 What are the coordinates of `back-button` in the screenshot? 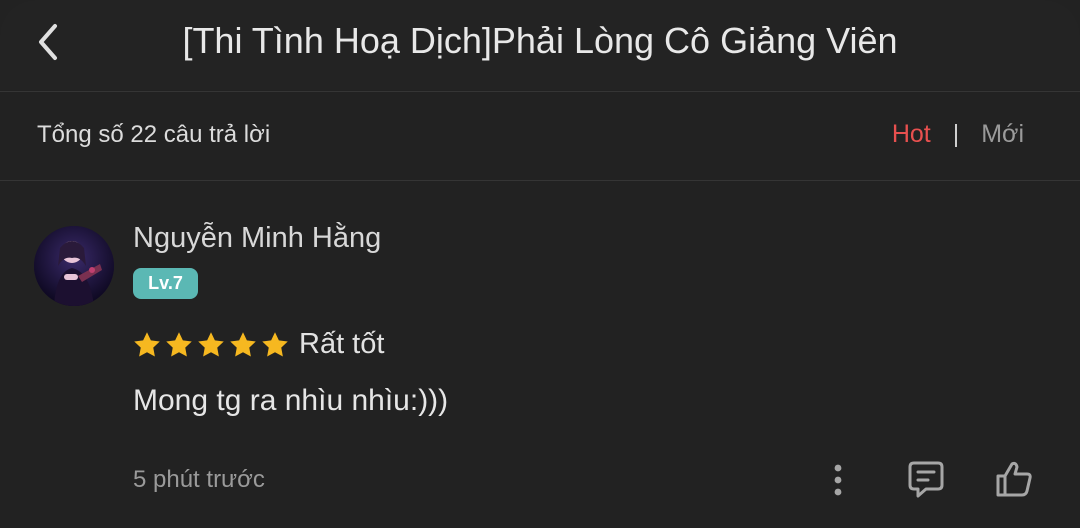 It's located at (48, 42).